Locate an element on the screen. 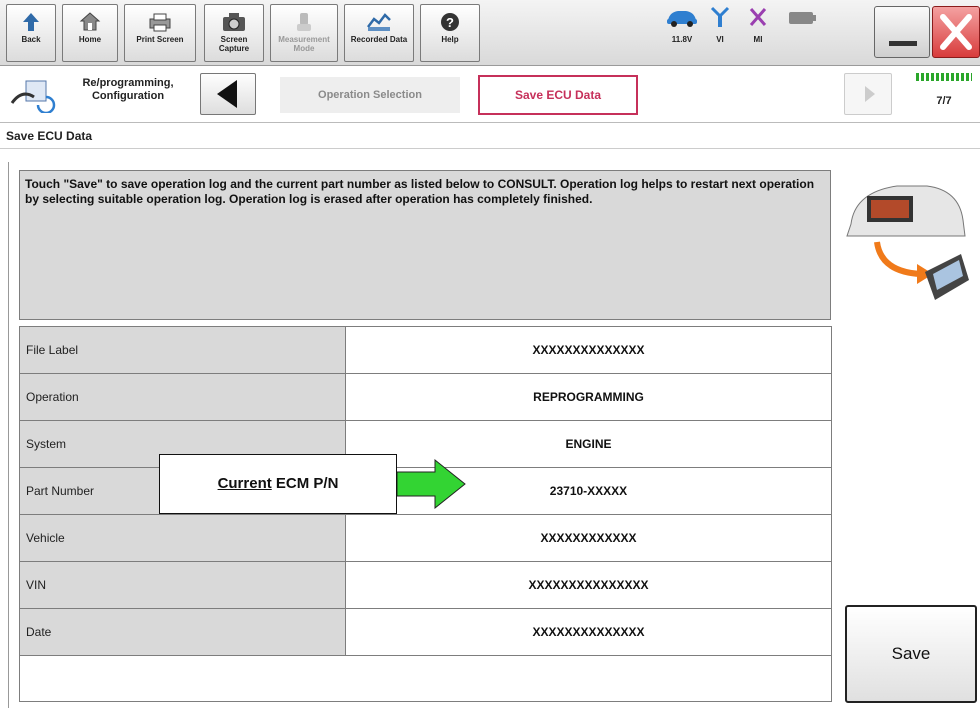 The image size is (980, 713). row-label: Operation is located at coordinates (182, 397).